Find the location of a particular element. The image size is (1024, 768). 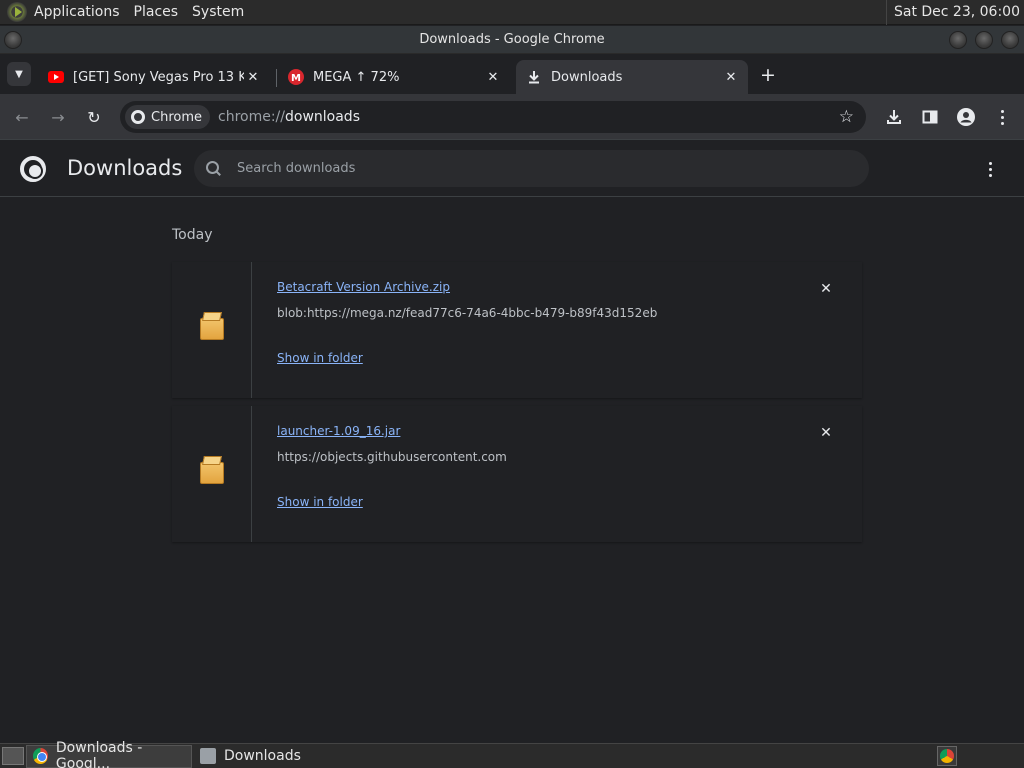

download-icon is located at coordinates (534, 77).